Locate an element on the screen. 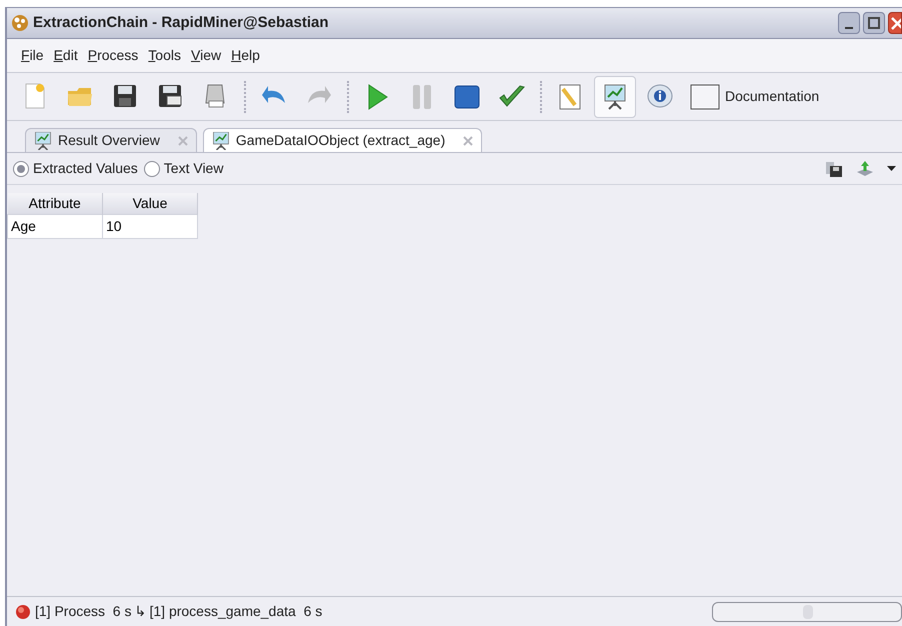 The width and height of the screenshot is (902, 626). close-button is located at coordinates (895, 23).